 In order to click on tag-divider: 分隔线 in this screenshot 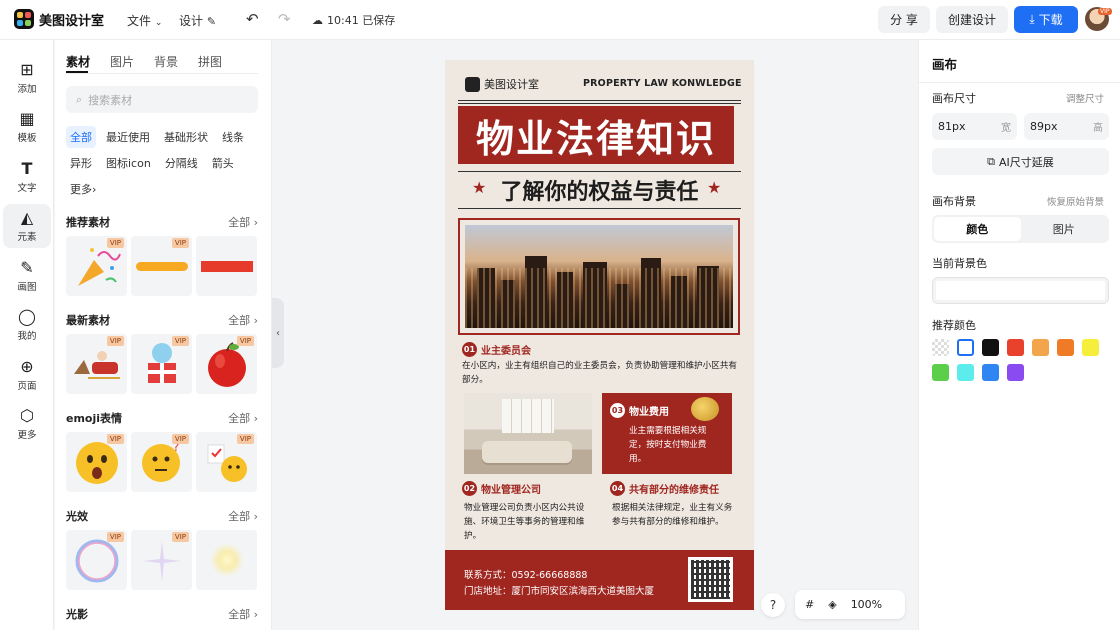, I will do `click(181, 163)`.